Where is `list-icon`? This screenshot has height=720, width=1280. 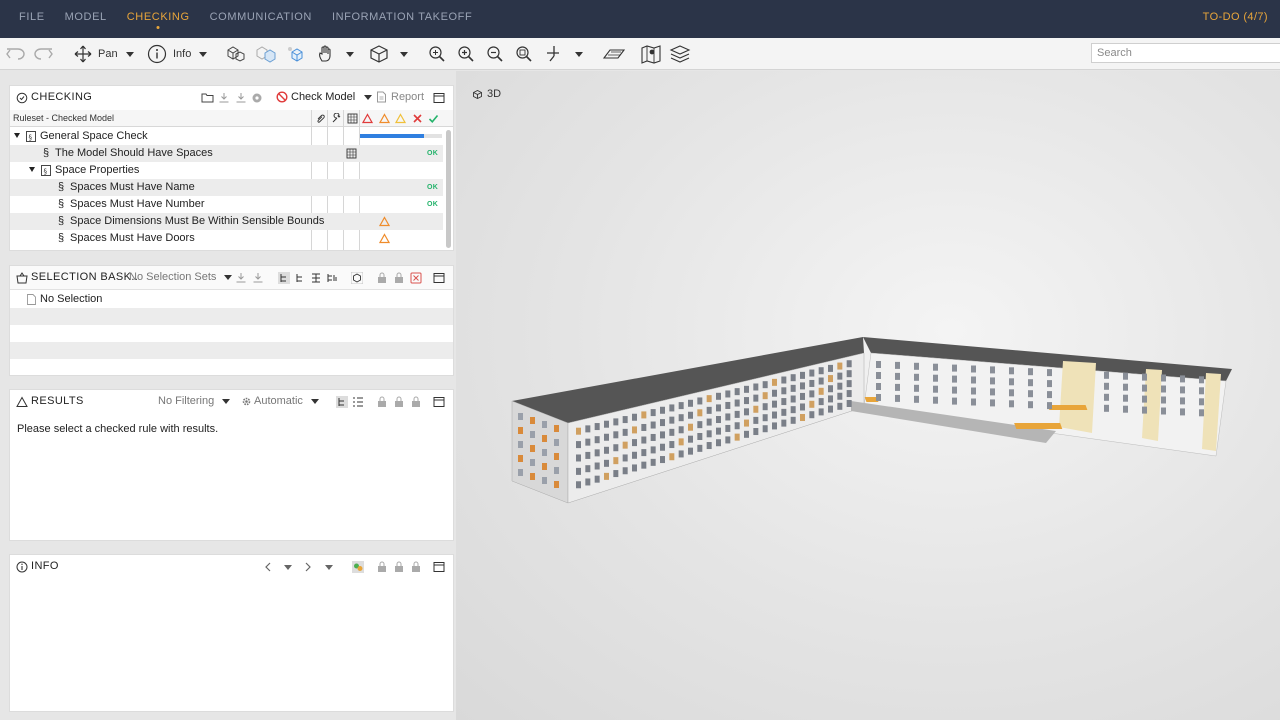 list-icon is located at coordinates (358, 402).